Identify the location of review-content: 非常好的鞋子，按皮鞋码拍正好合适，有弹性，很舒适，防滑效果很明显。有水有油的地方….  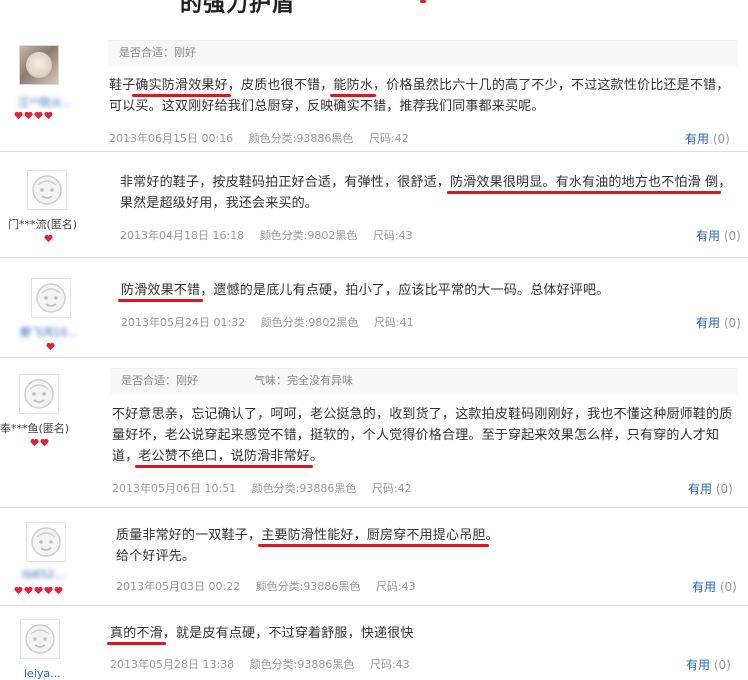
(430, 193).